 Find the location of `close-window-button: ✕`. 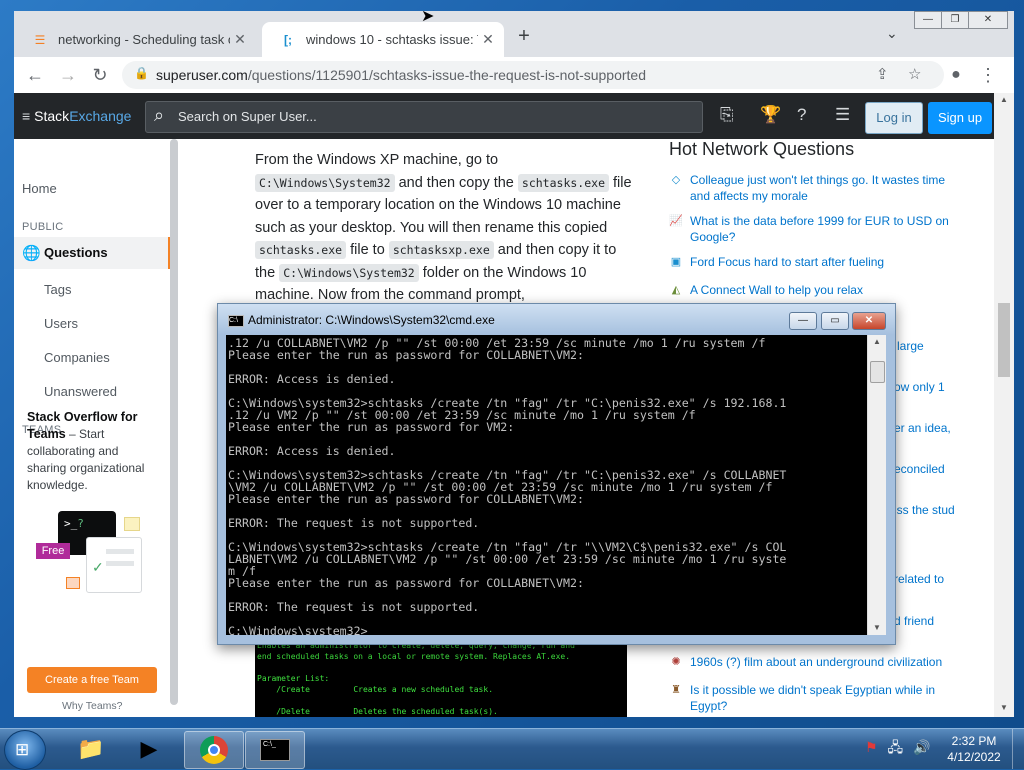

close-window-button: ✕ is located at coordinates (988, 20).